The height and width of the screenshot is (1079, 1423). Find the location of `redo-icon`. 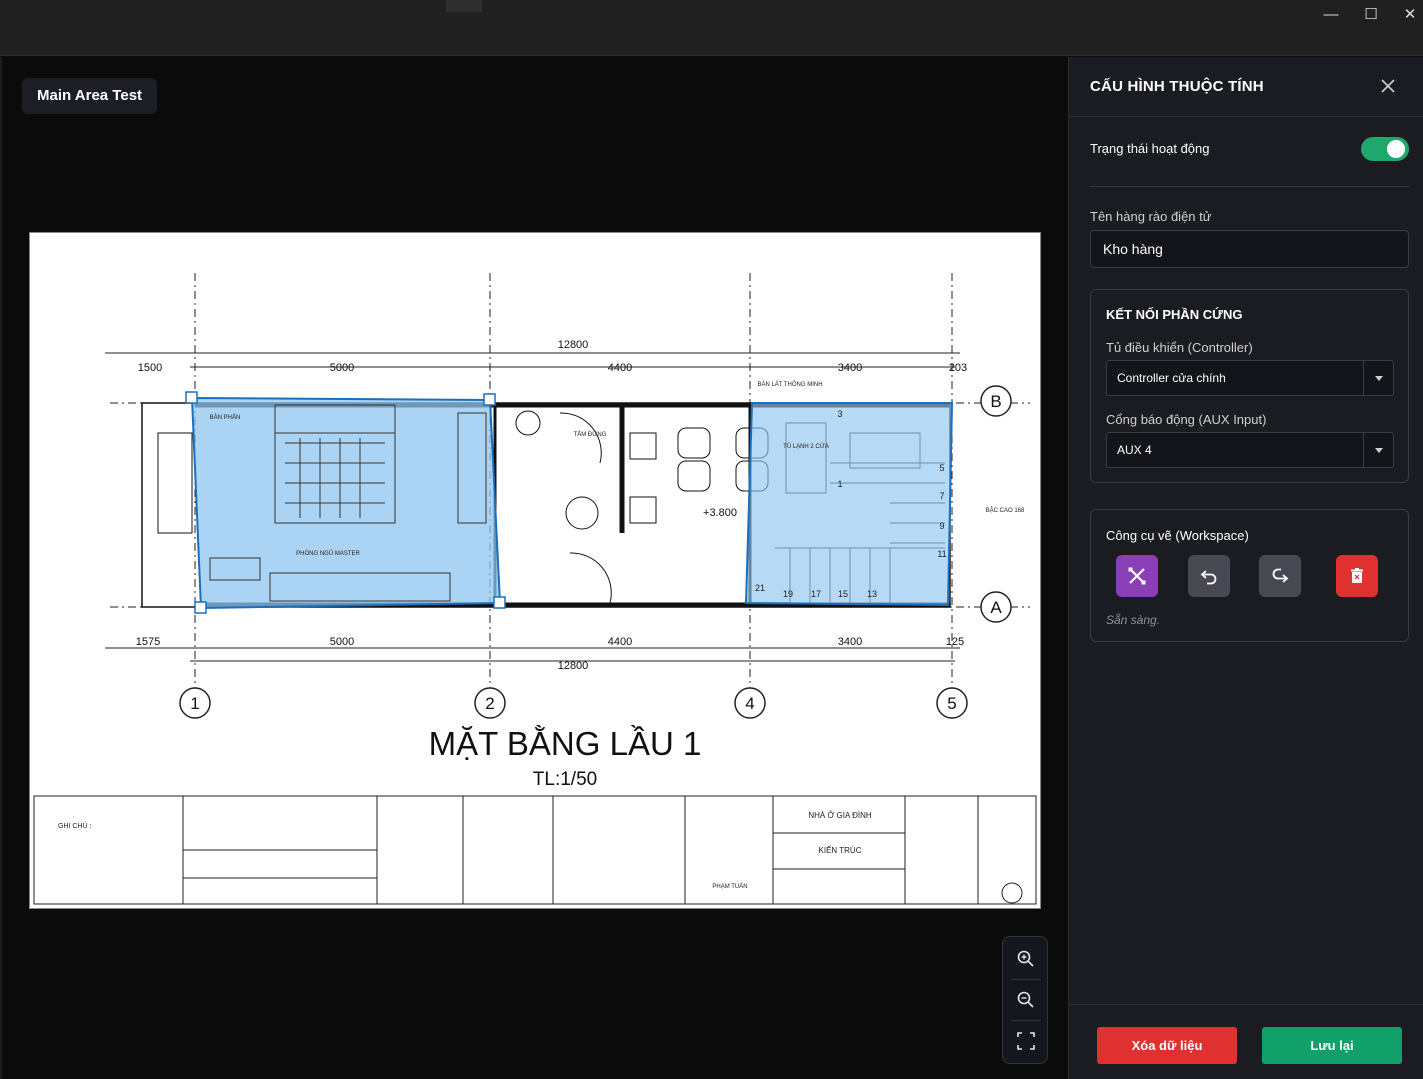

redo-icon is located at coordinates (1280, 575).